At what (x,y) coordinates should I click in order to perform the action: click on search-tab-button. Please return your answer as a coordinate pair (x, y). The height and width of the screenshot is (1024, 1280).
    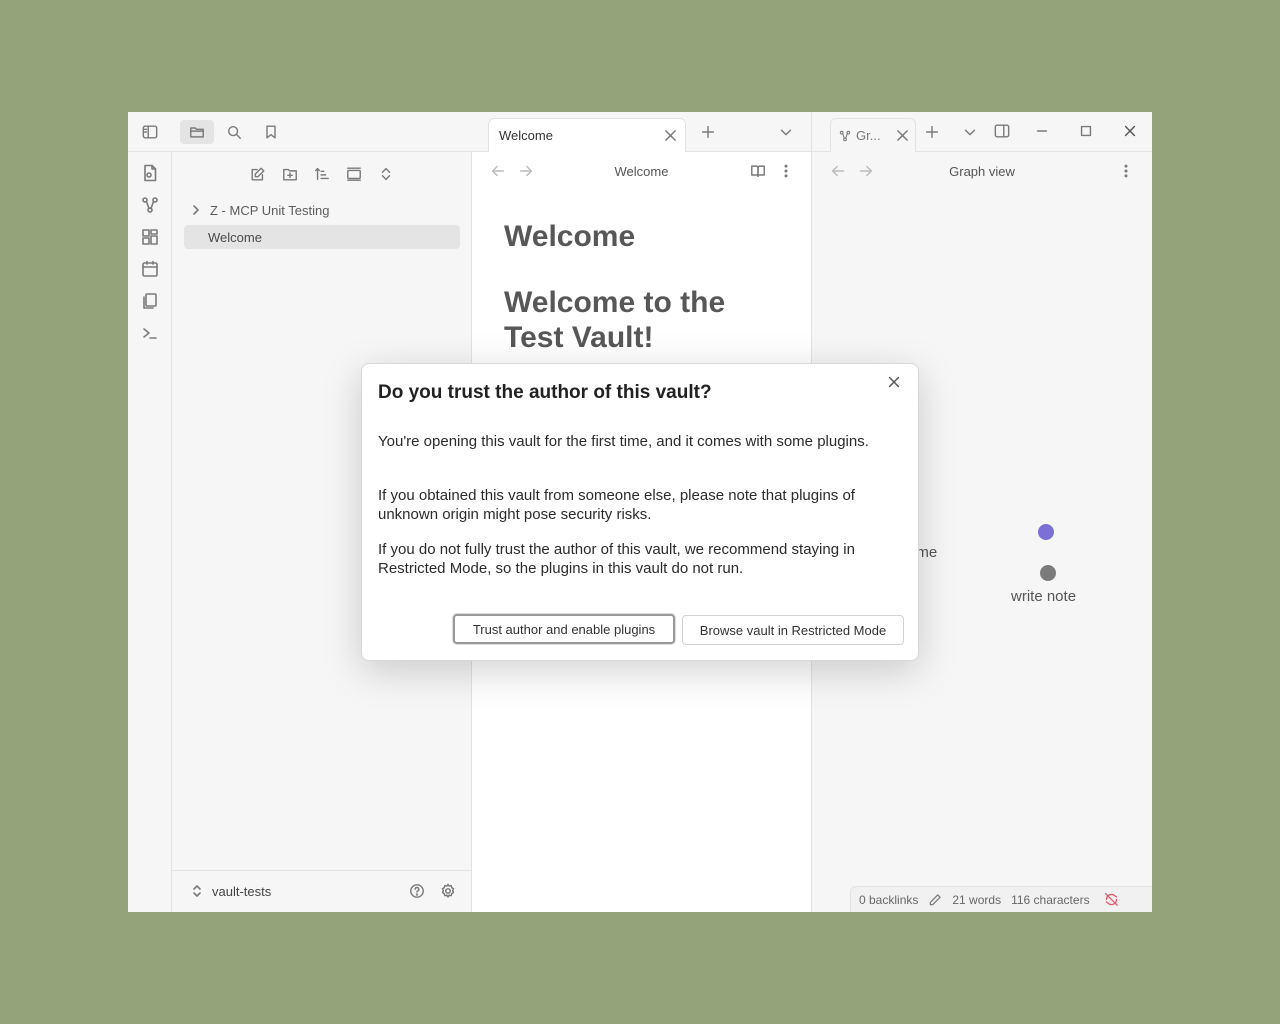
    Looking at the image, I should click on (234, 132).